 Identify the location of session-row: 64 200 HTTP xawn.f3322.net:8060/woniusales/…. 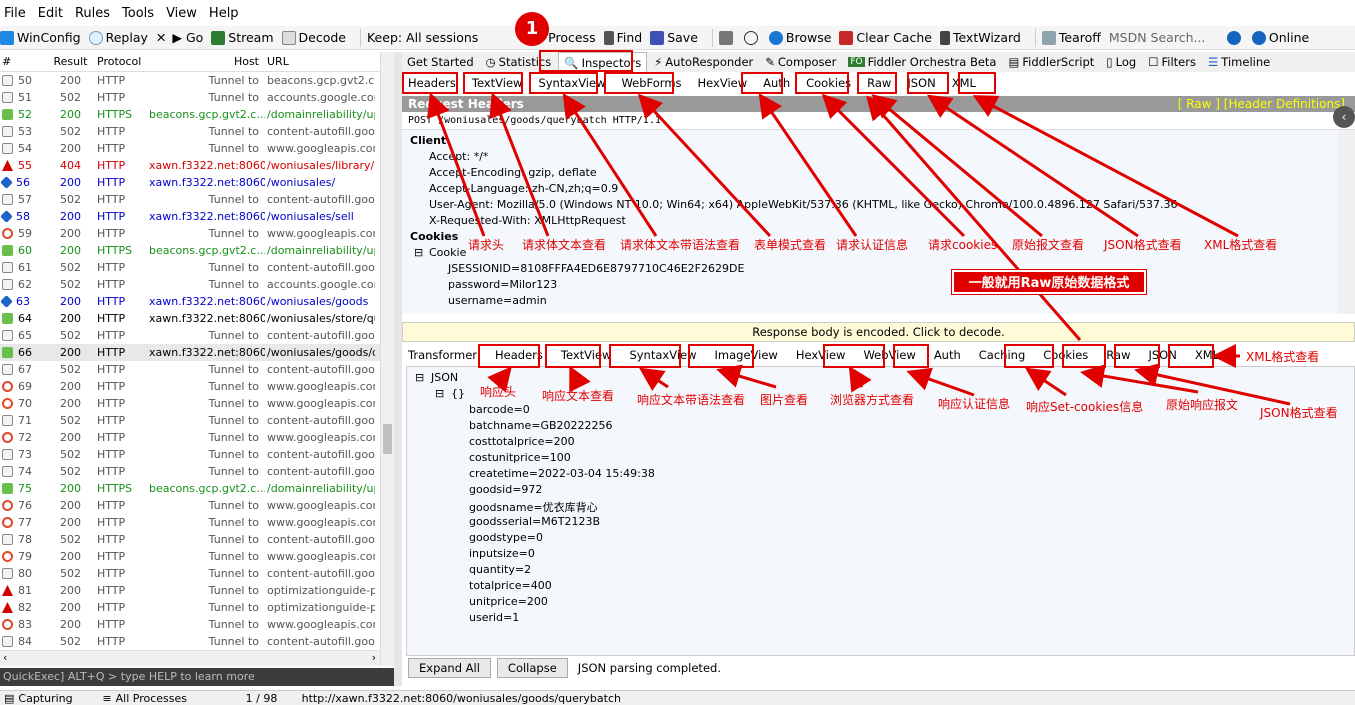
(190, 318).